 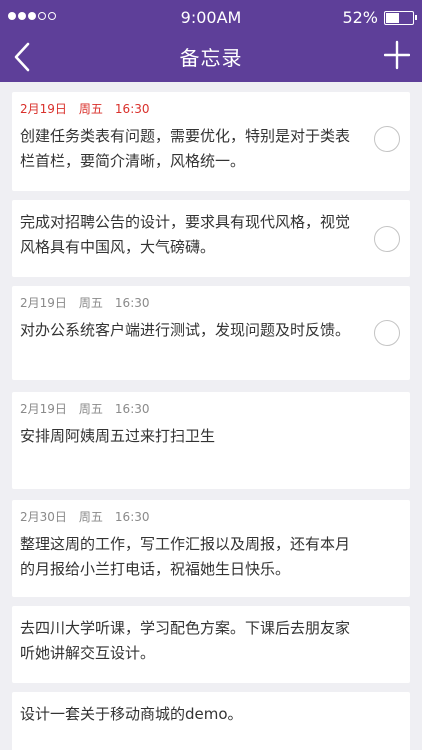 What do you see at coordinates (185, 556) in the screenshot?
I see `memo-text: 整理这周的工作，写工作汇报以及周报，还有本月的月报给小兰打电话，祝福她生日快乐。` at bounding box center [185, 556].